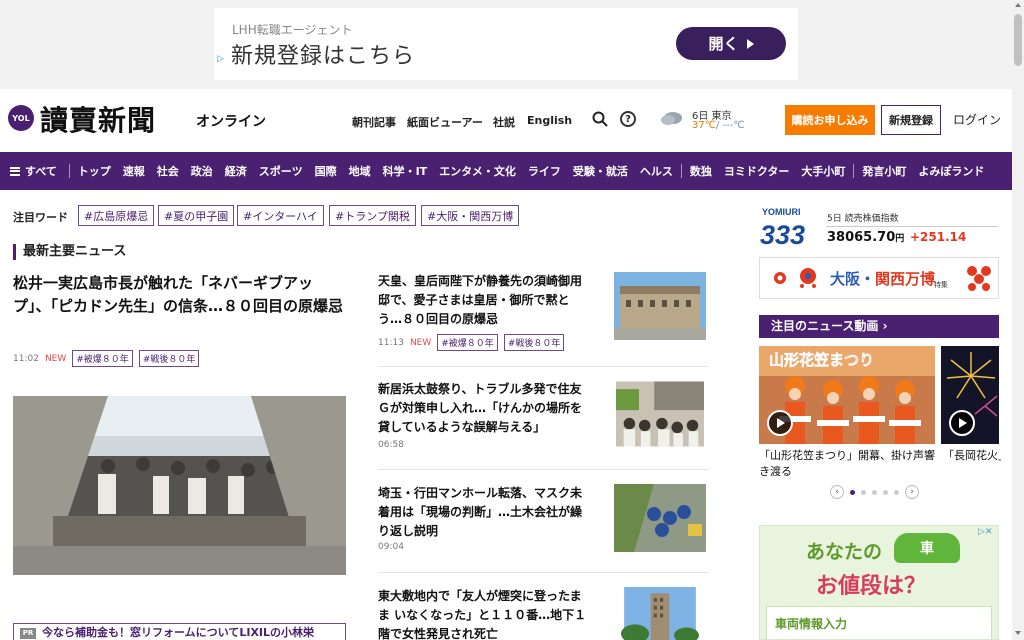 Image resolution: width=1024 pixels, height=640 pixels. I want to click on scroll-up-icon, so click(1018, 5).